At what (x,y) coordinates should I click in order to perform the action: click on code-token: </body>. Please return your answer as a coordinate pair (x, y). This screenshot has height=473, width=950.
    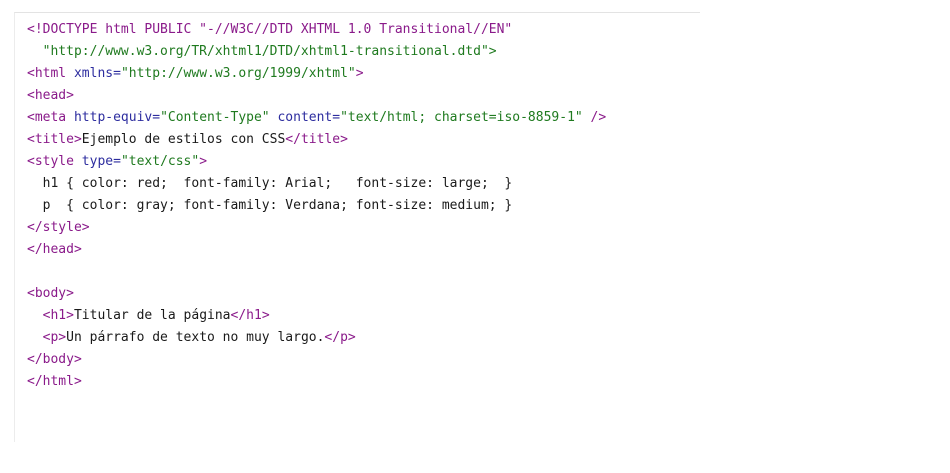
    Looking at the image, I should click on (54, 359).